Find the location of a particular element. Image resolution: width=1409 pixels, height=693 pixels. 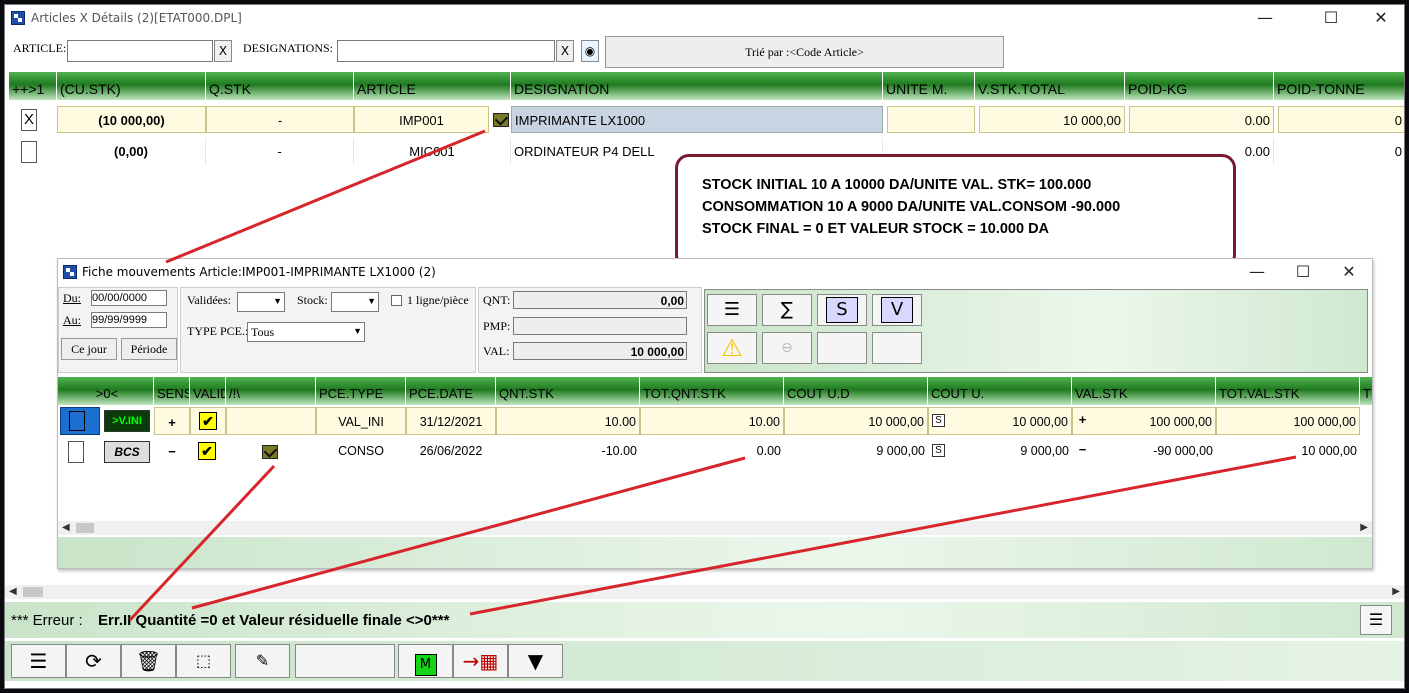

header-v-stk-total: V.STK.TOTAL is located at coordinates (1050, 86).